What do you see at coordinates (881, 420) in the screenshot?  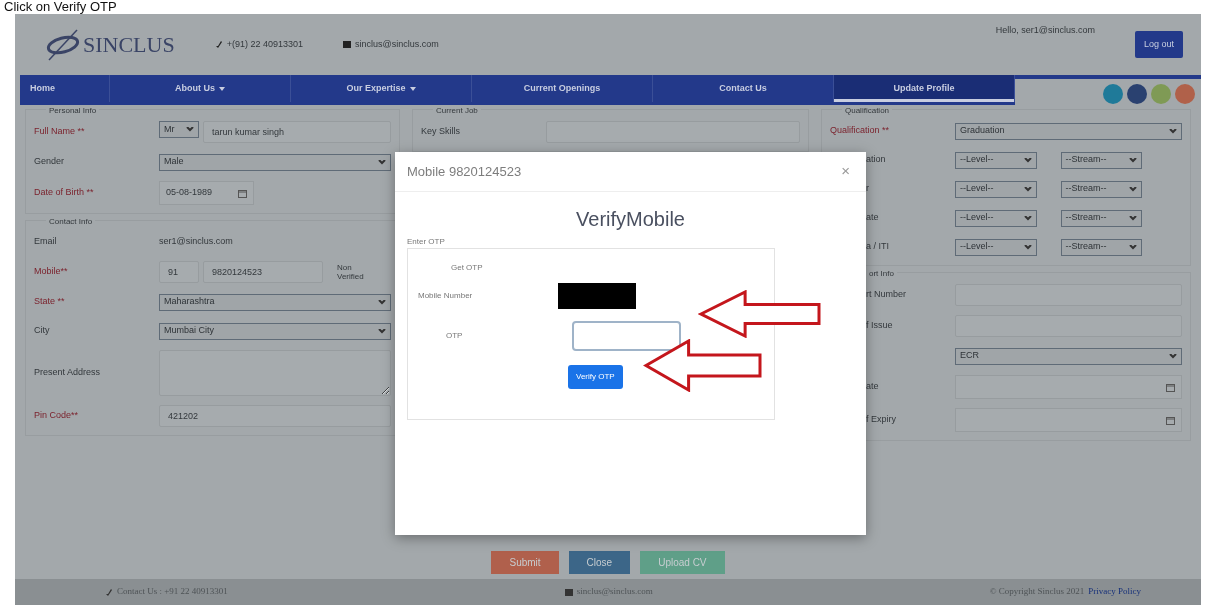 I see `field-label: f Expiry` at bounding box center [881, 420].